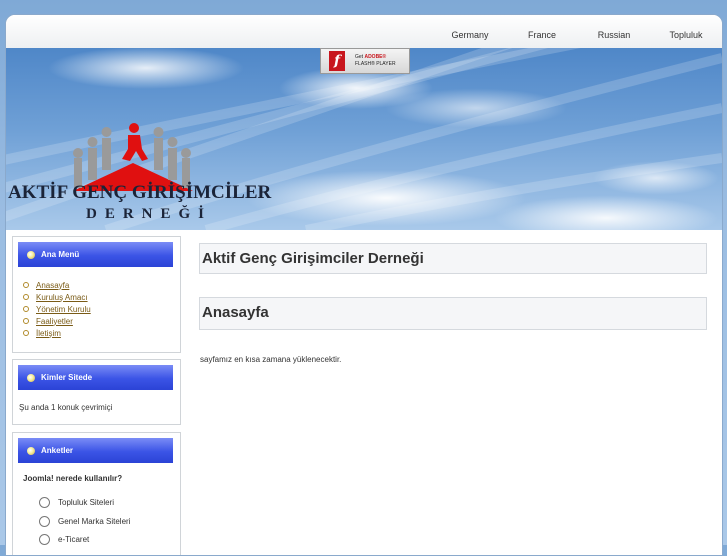  What do you see at coordinates (94, 521) in the screenshot?
I see `poll-option-label: Genel Marka Siteleri` at bounding box center [94, 521].